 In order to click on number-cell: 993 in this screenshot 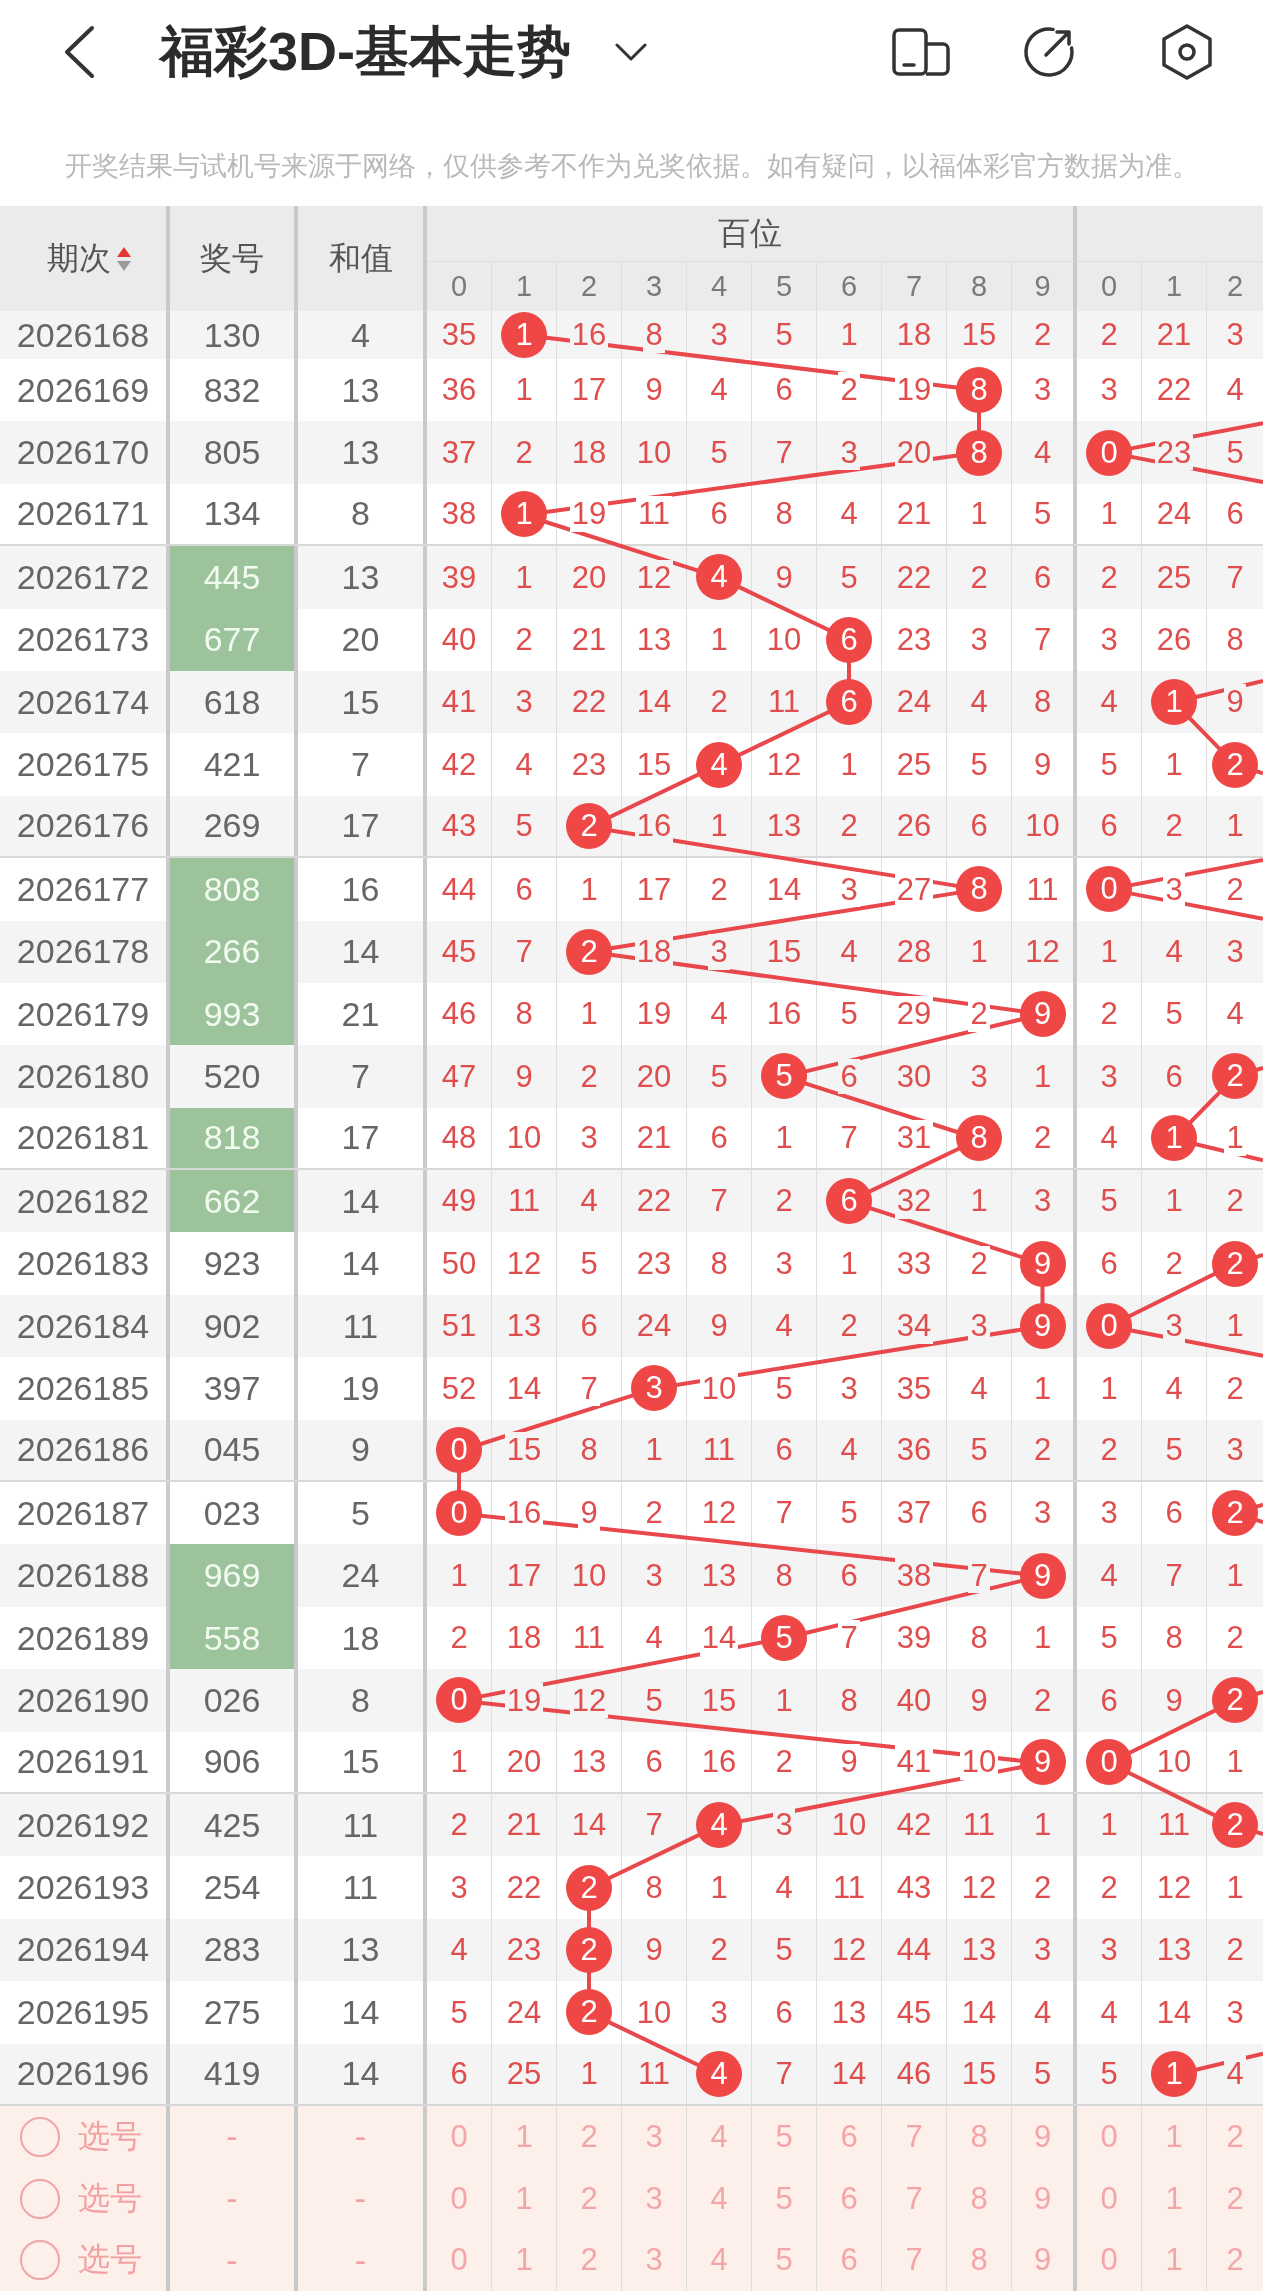, I will do `click(234, 1014)`.